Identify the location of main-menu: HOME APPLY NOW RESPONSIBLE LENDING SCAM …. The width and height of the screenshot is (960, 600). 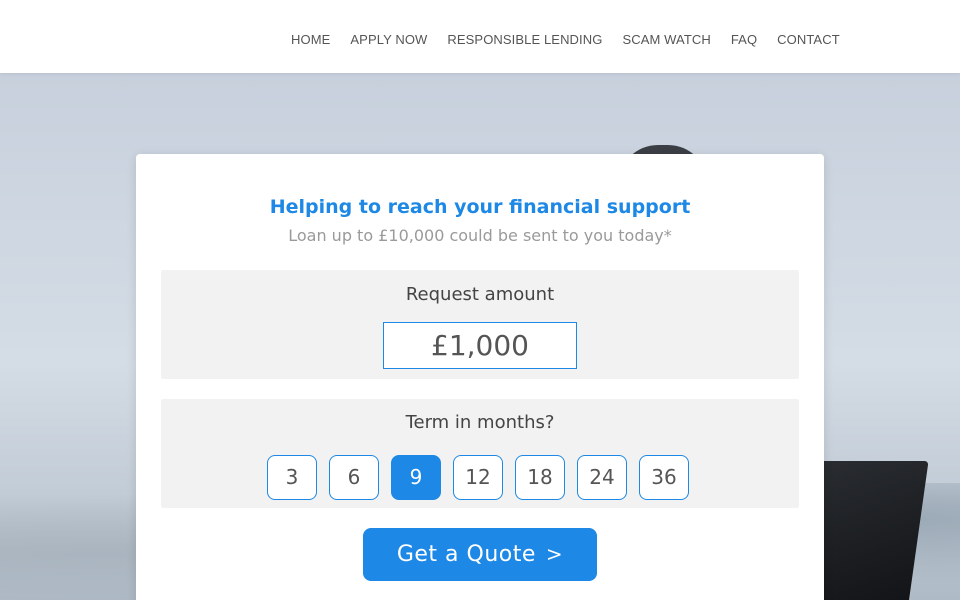
(575, 39).